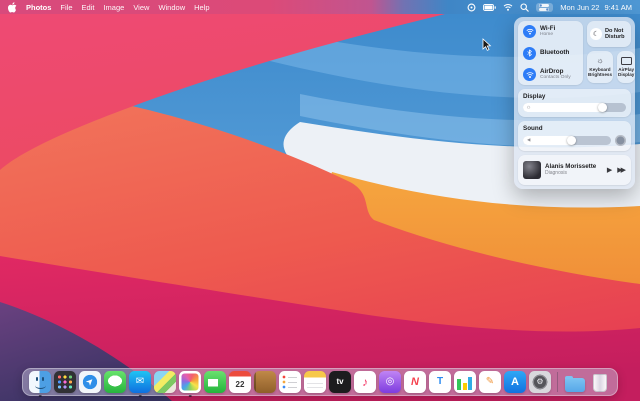  I want to click on maps-app-icon, so click(165, 382).